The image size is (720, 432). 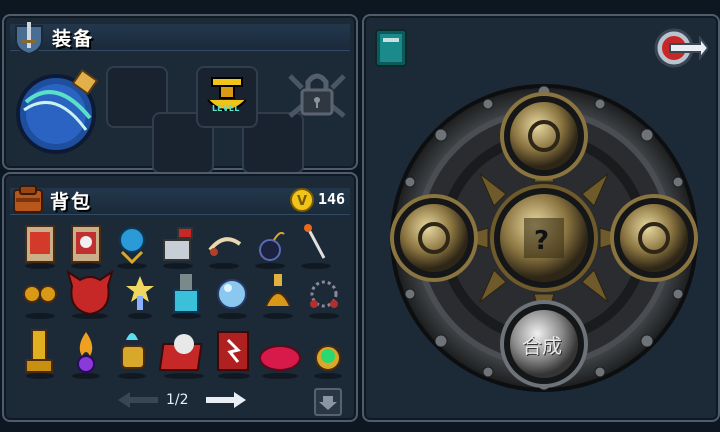 What do you see at coordinates (227, 94) in the screenshot?
I see `gold-amulet-icon` at bounding box center [227, 94].